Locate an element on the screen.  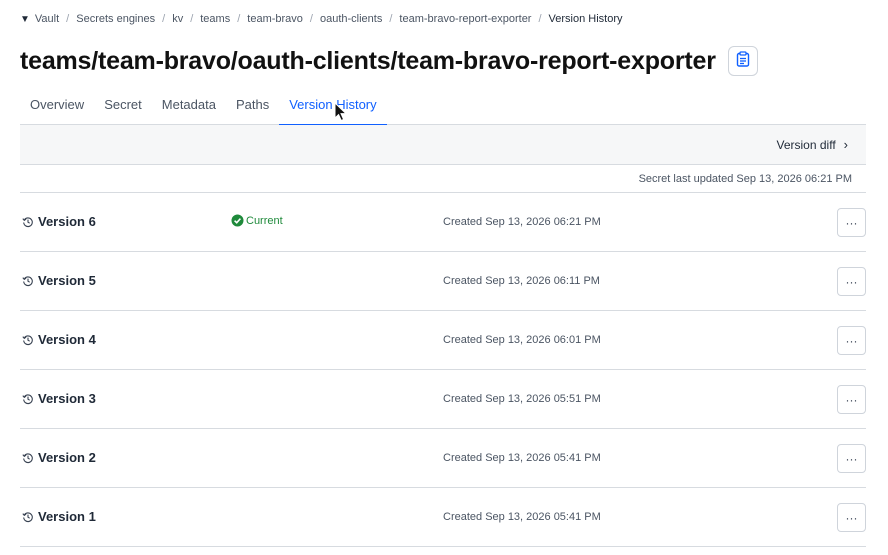
breadcrumb-teams: teams is located at coordinates (215, 19).